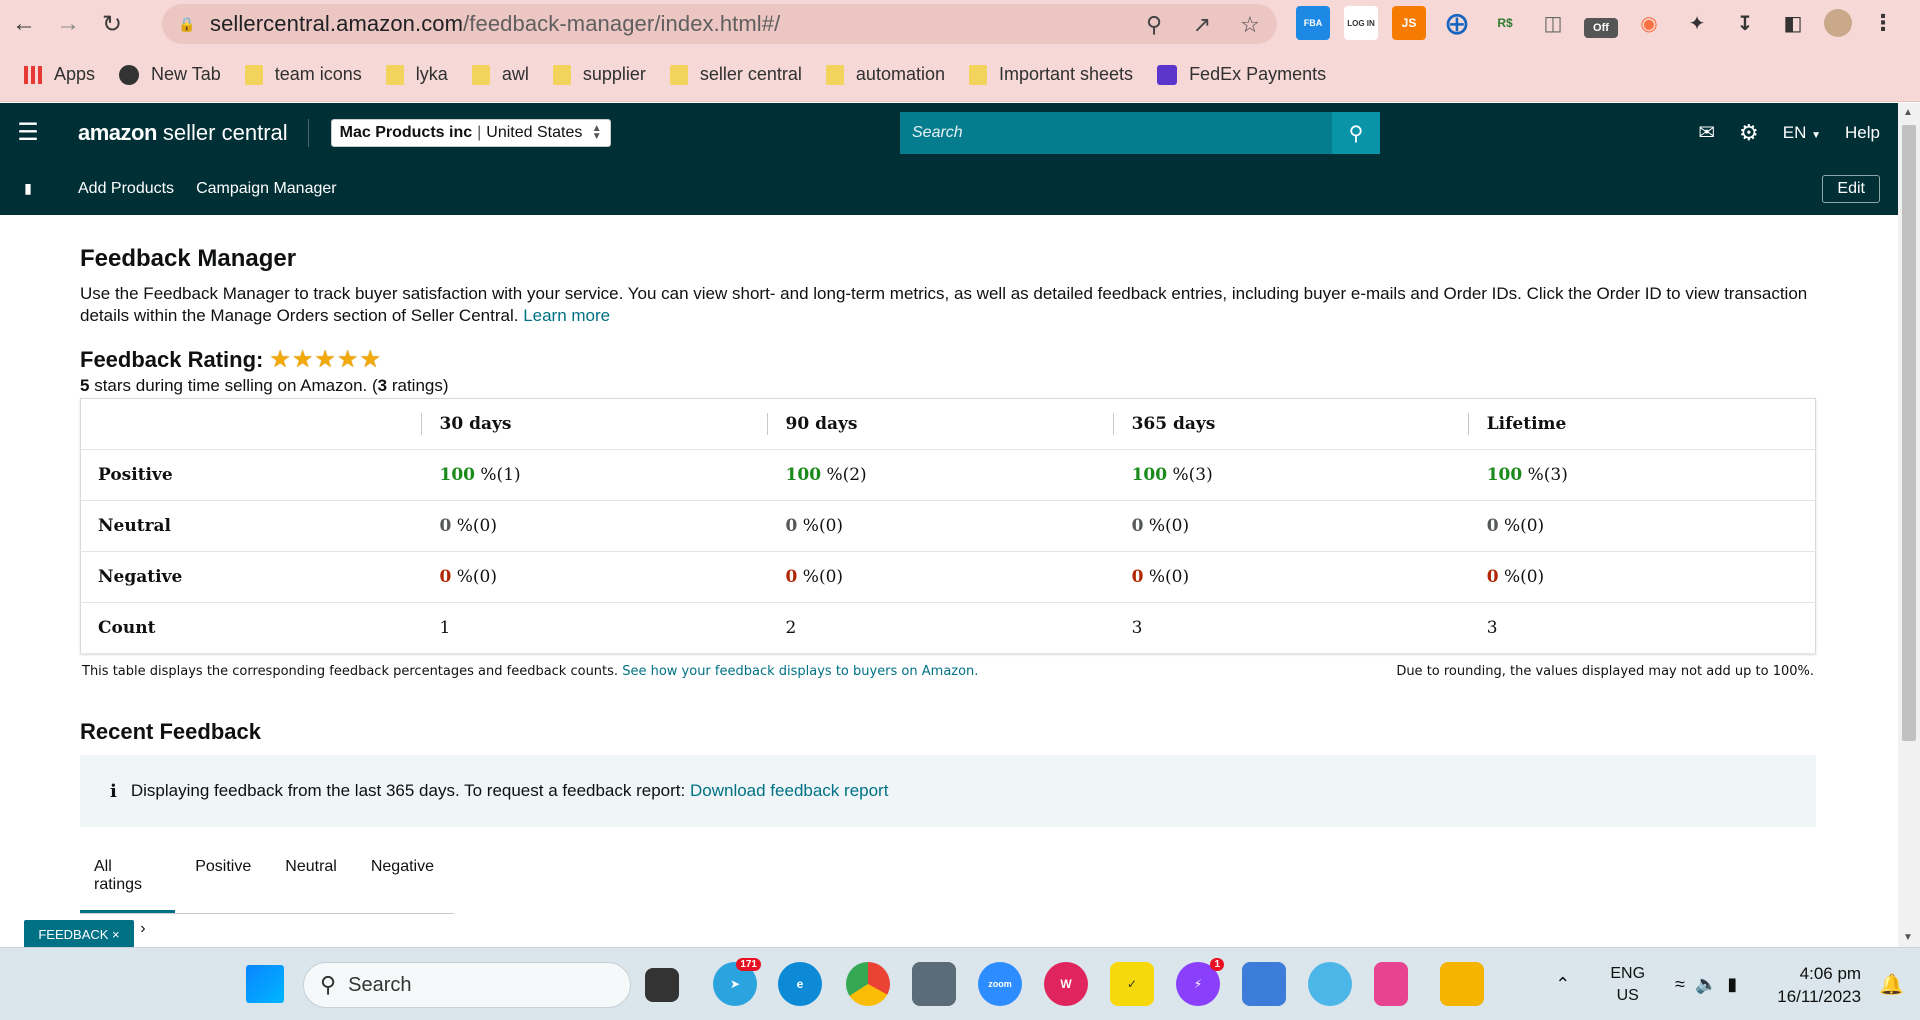  Describe the element at coordinates (1909, 433) in the screenshot. I see `scroll-thumb` at that location.